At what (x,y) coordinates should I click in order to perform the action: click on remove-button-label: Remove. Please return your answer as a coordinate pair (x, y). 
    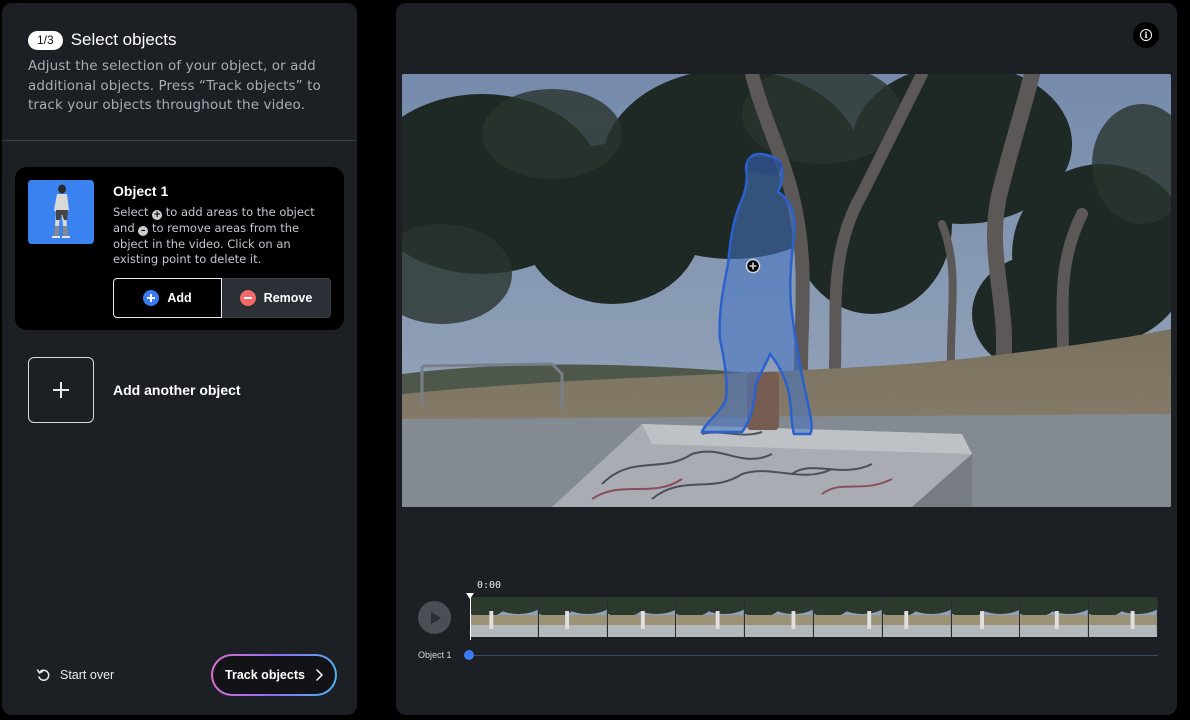
    Looking at the image, I should click on (288, 298).